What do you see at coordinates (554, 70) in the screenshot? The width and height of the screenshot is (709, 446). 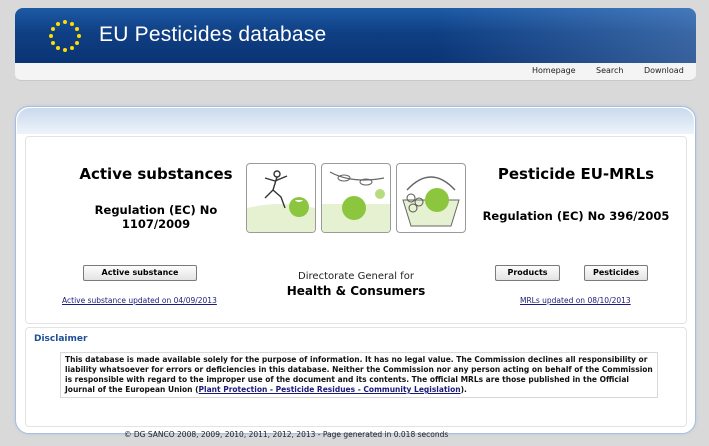 I see `nav-homepage-link: Homepage` at bounding box center [554, 70].